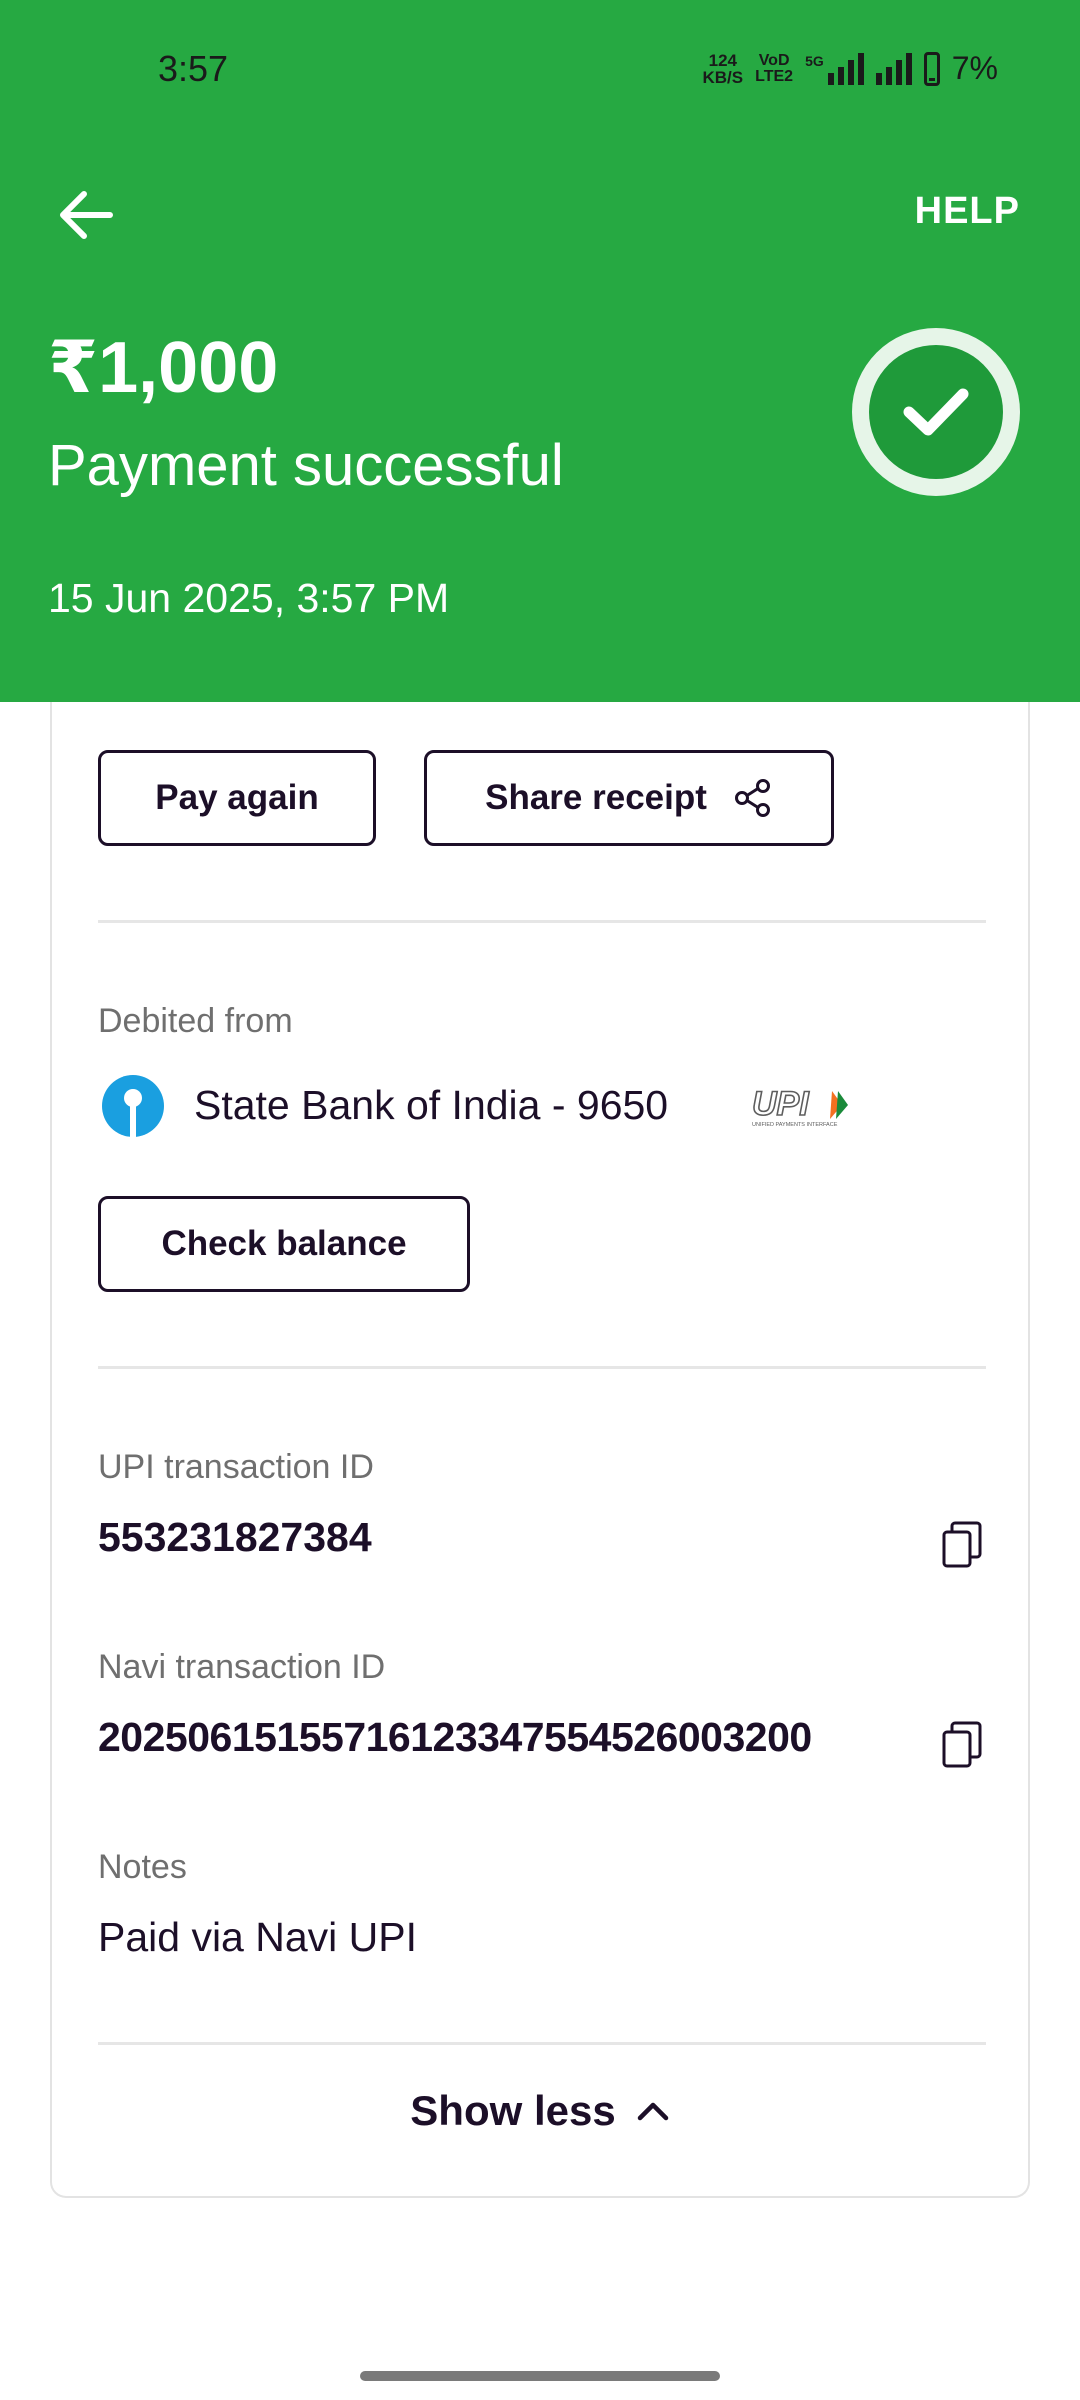 The height and width of the screenshot is (2400, 1080). I want to click on home-indicator, so click(540, 2376).